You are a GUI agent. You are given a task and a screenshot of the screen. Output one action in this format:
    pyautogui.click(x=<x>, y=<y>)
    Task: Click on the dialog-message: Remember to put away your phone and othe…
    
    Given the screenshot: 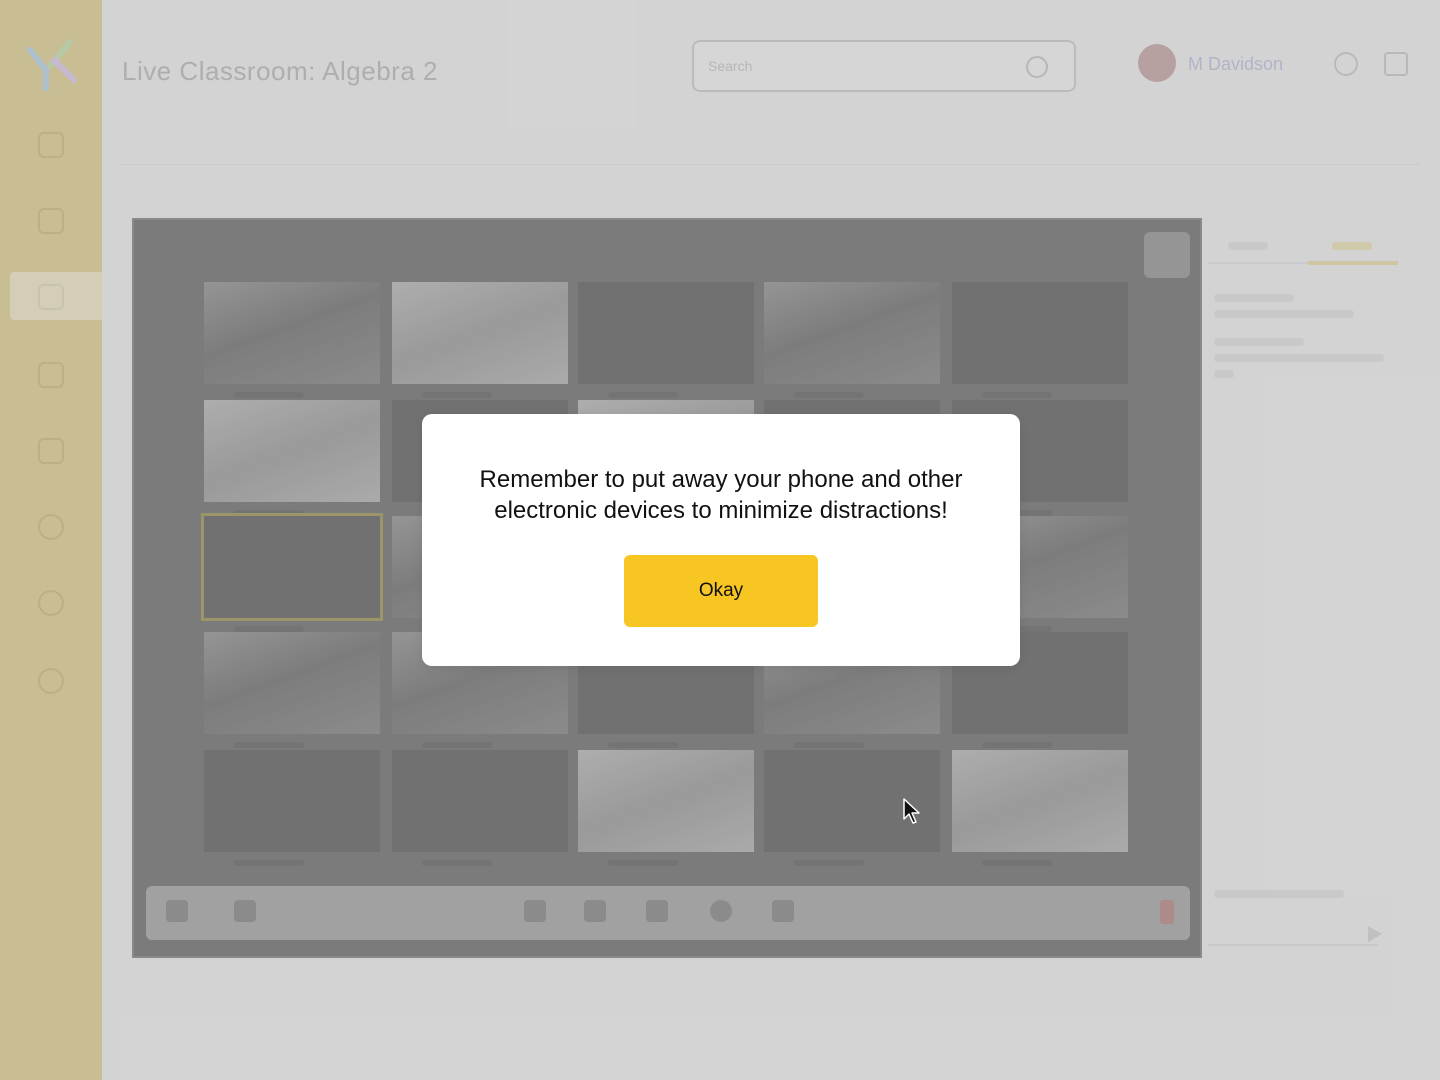 What is the action you would take?
    pyautogui.click(x=721, y=495)
    